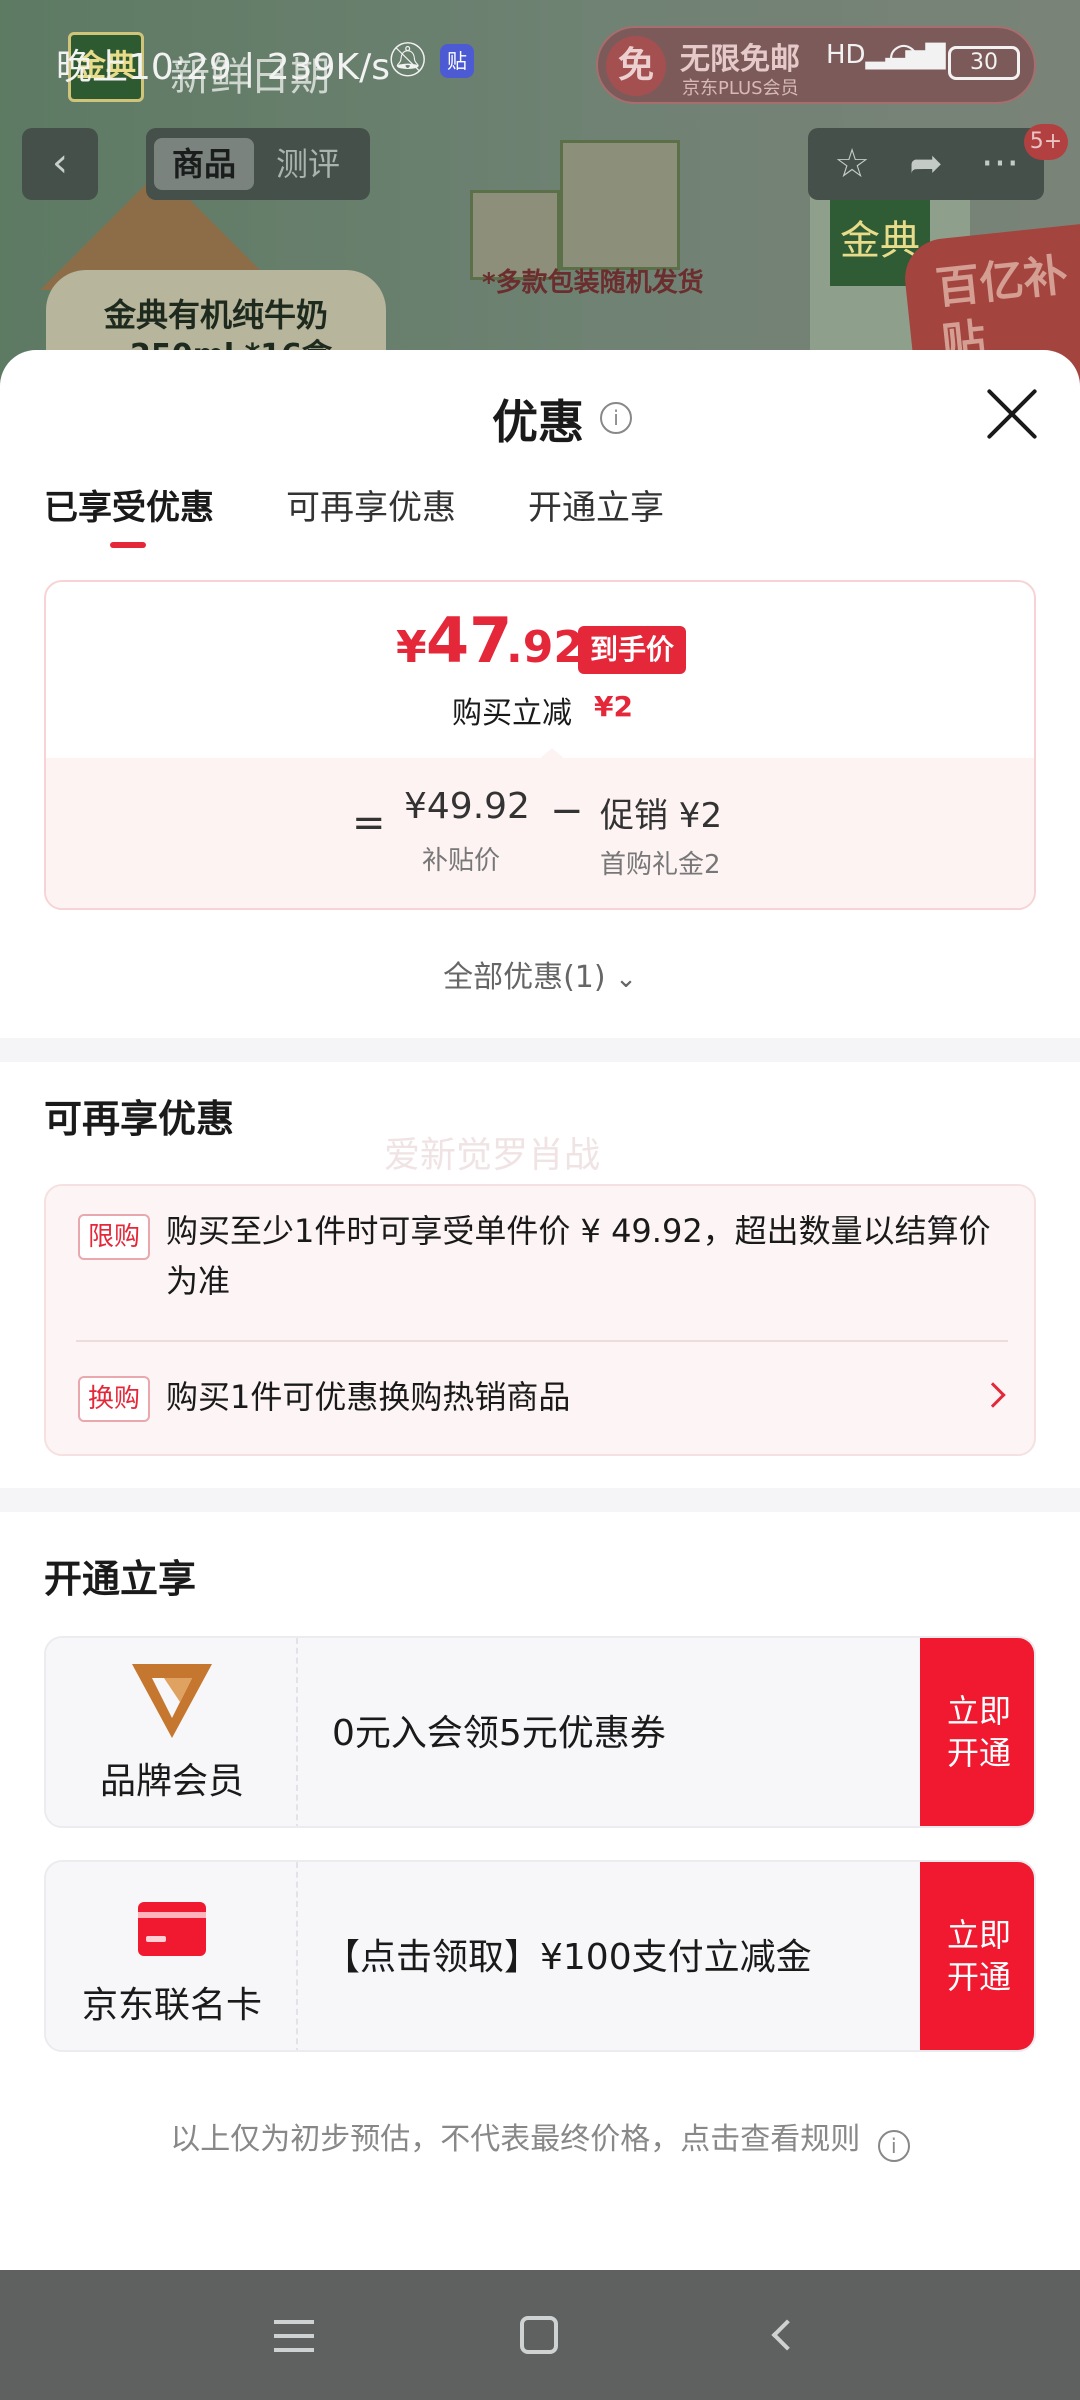 The height and width of the screenshot is (2400, 1080). What do you see at coordinates (258, 164) in the screenshot?
I see `product-tabs: 商品 测评` at bounding box center [258, 164].